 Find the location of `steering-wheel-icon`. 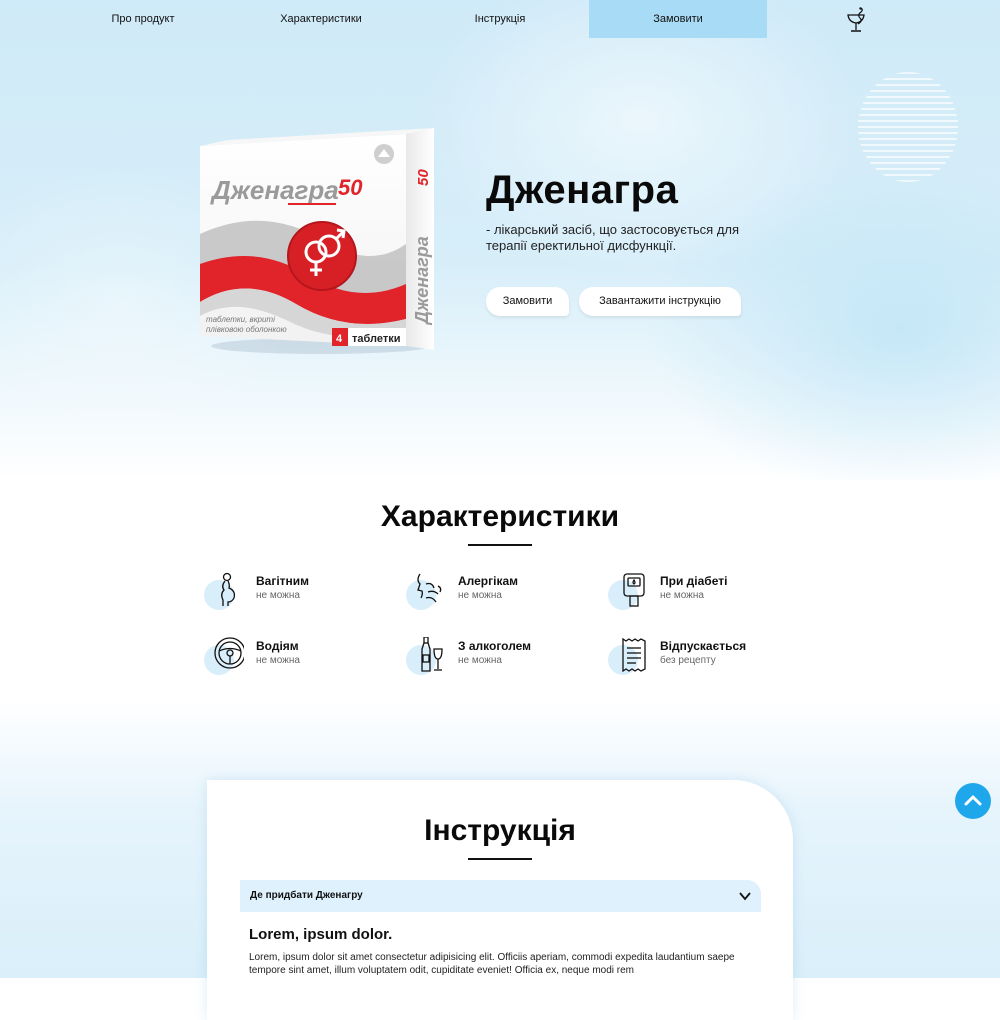

steering-wheel-icon is located at coordinates (229, 653).